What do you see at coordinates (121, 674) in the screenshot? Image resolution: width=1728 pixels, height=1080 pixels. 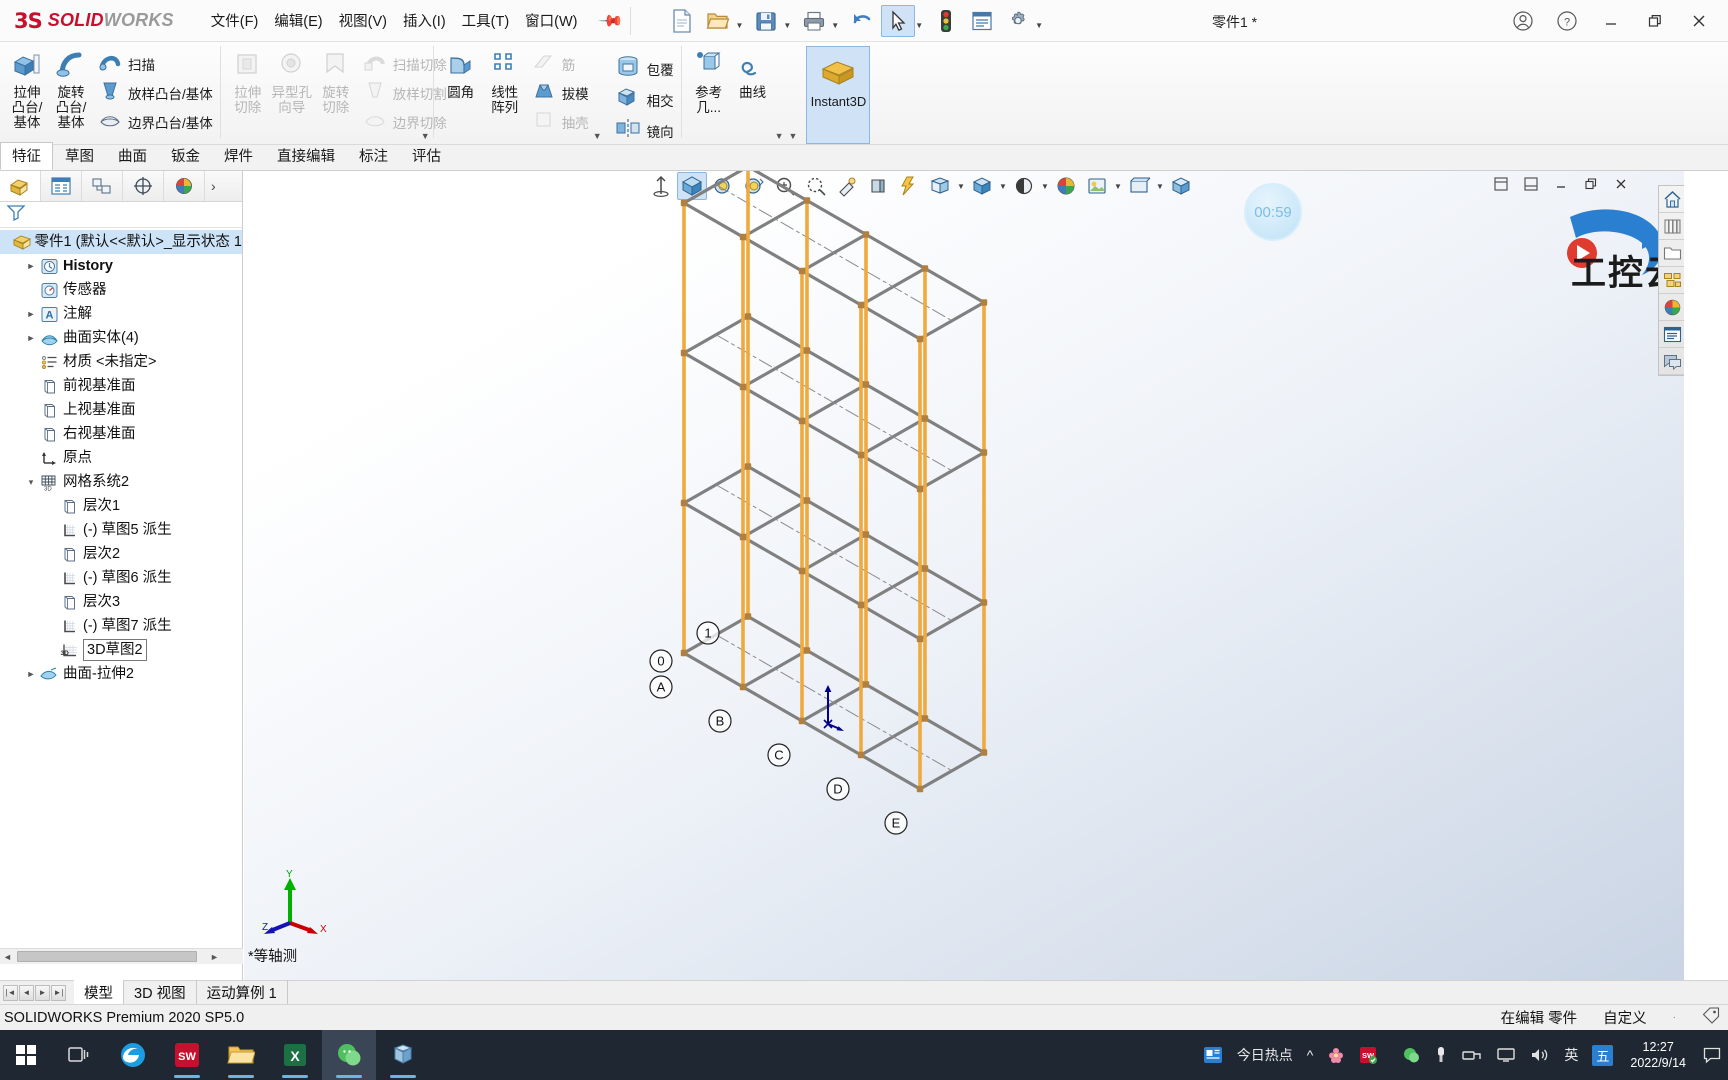 I see `feature-tree-item: ► 曲面-拉伸2` at bounding box center [121, 674].